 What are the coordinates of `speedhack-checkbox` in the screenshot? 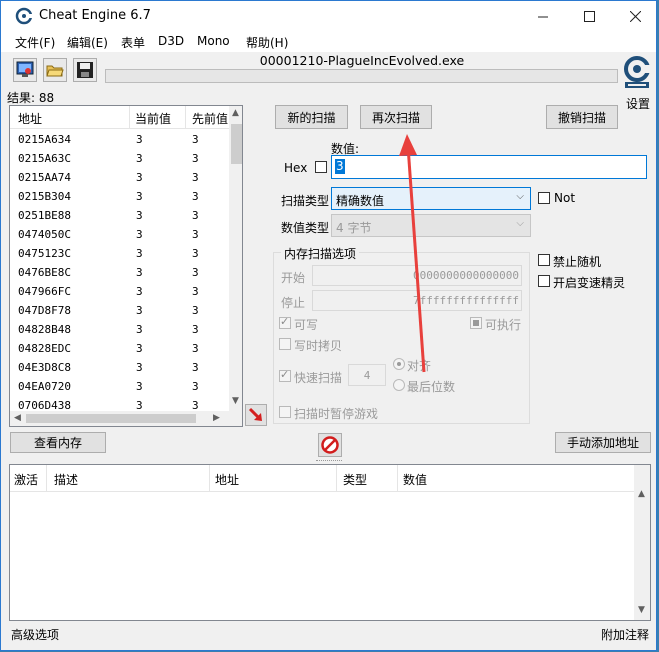 It's located at (544, 281).